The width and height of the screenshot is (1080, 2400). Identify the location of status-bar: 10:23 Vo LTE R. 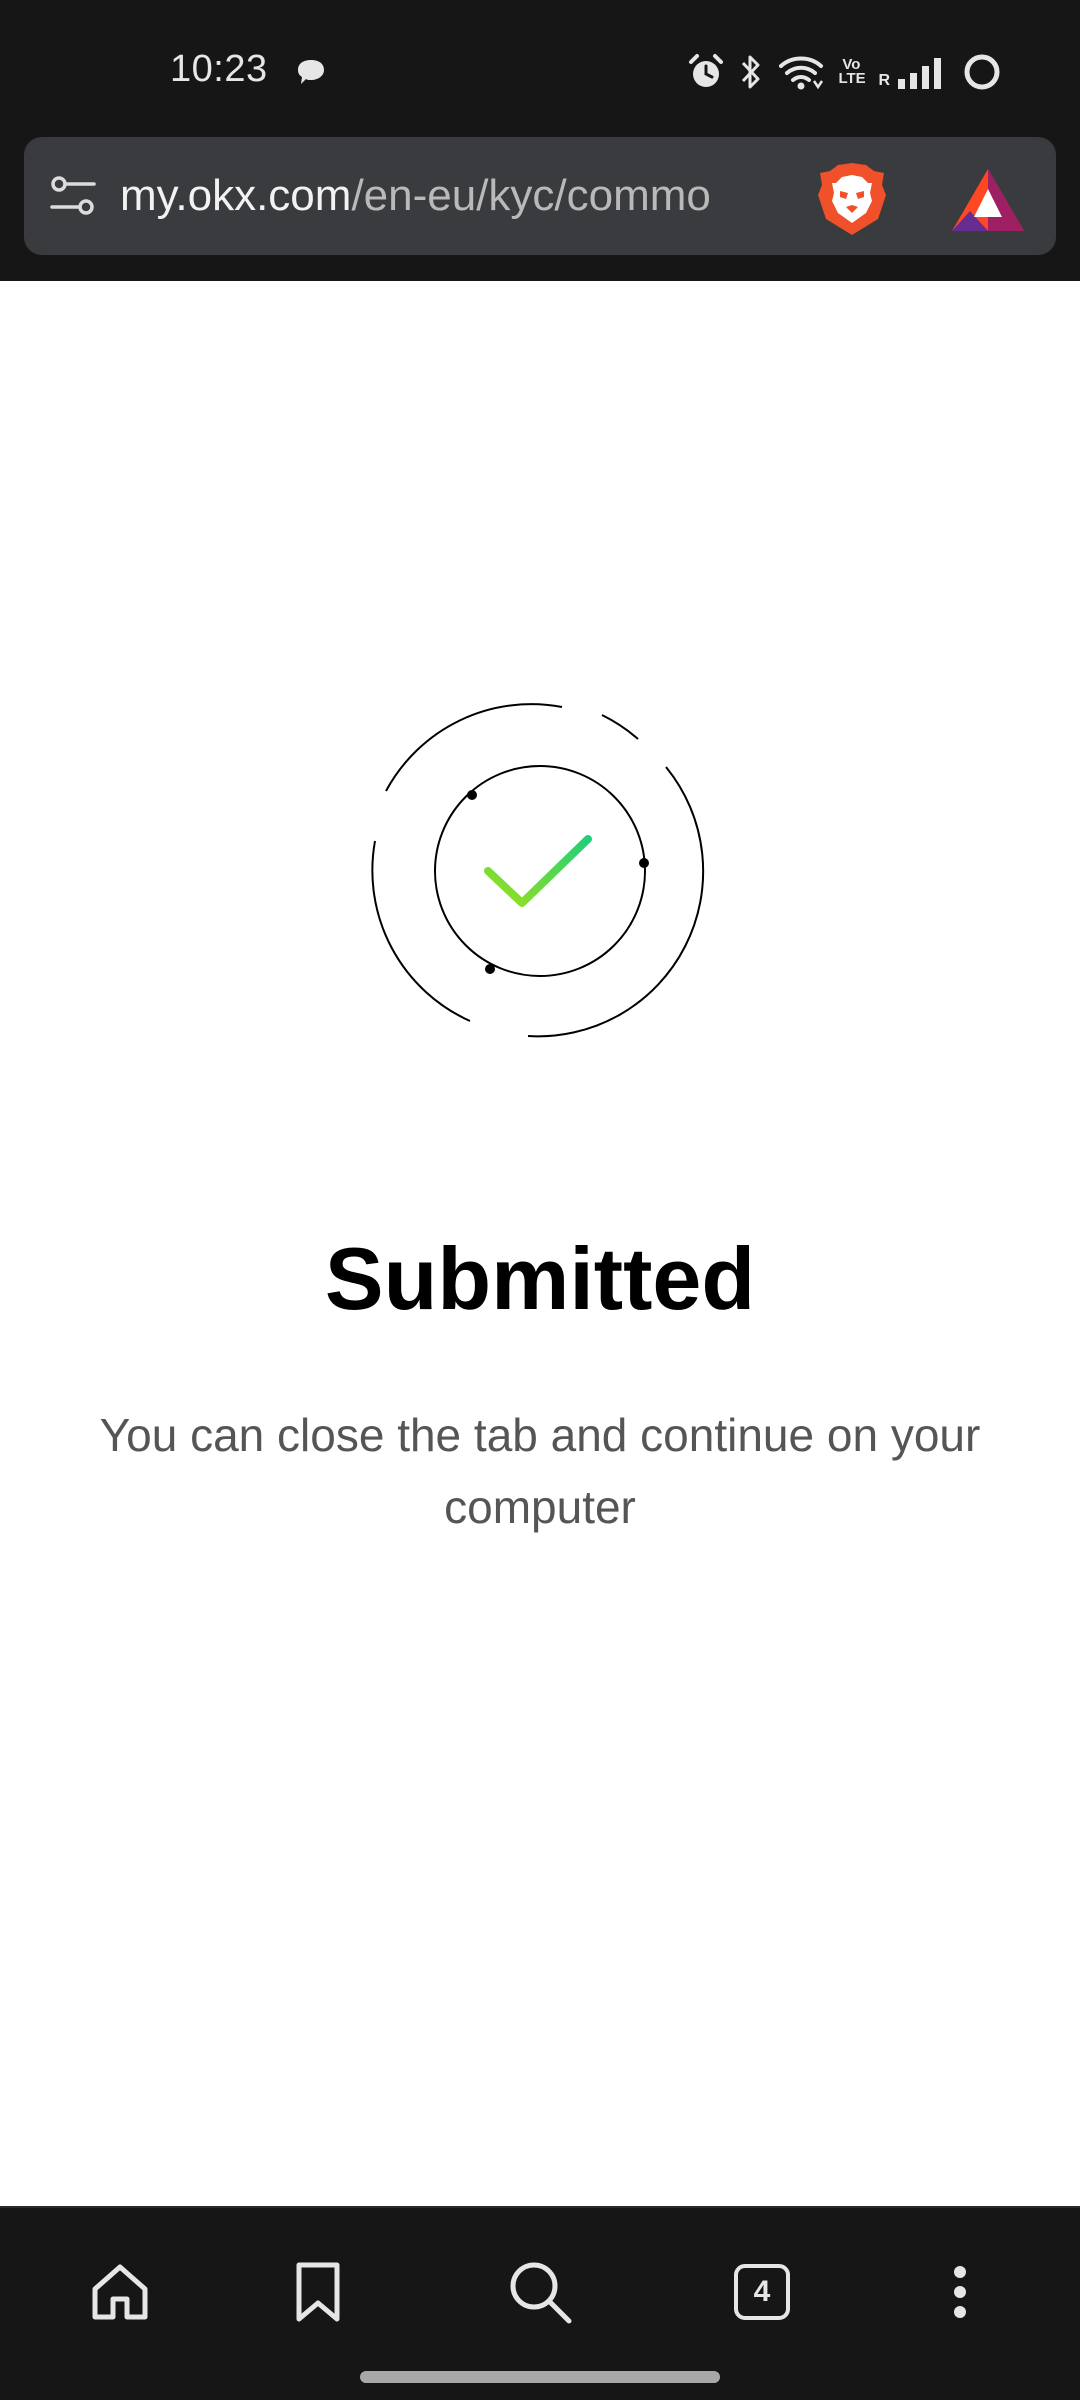
(540, 67).